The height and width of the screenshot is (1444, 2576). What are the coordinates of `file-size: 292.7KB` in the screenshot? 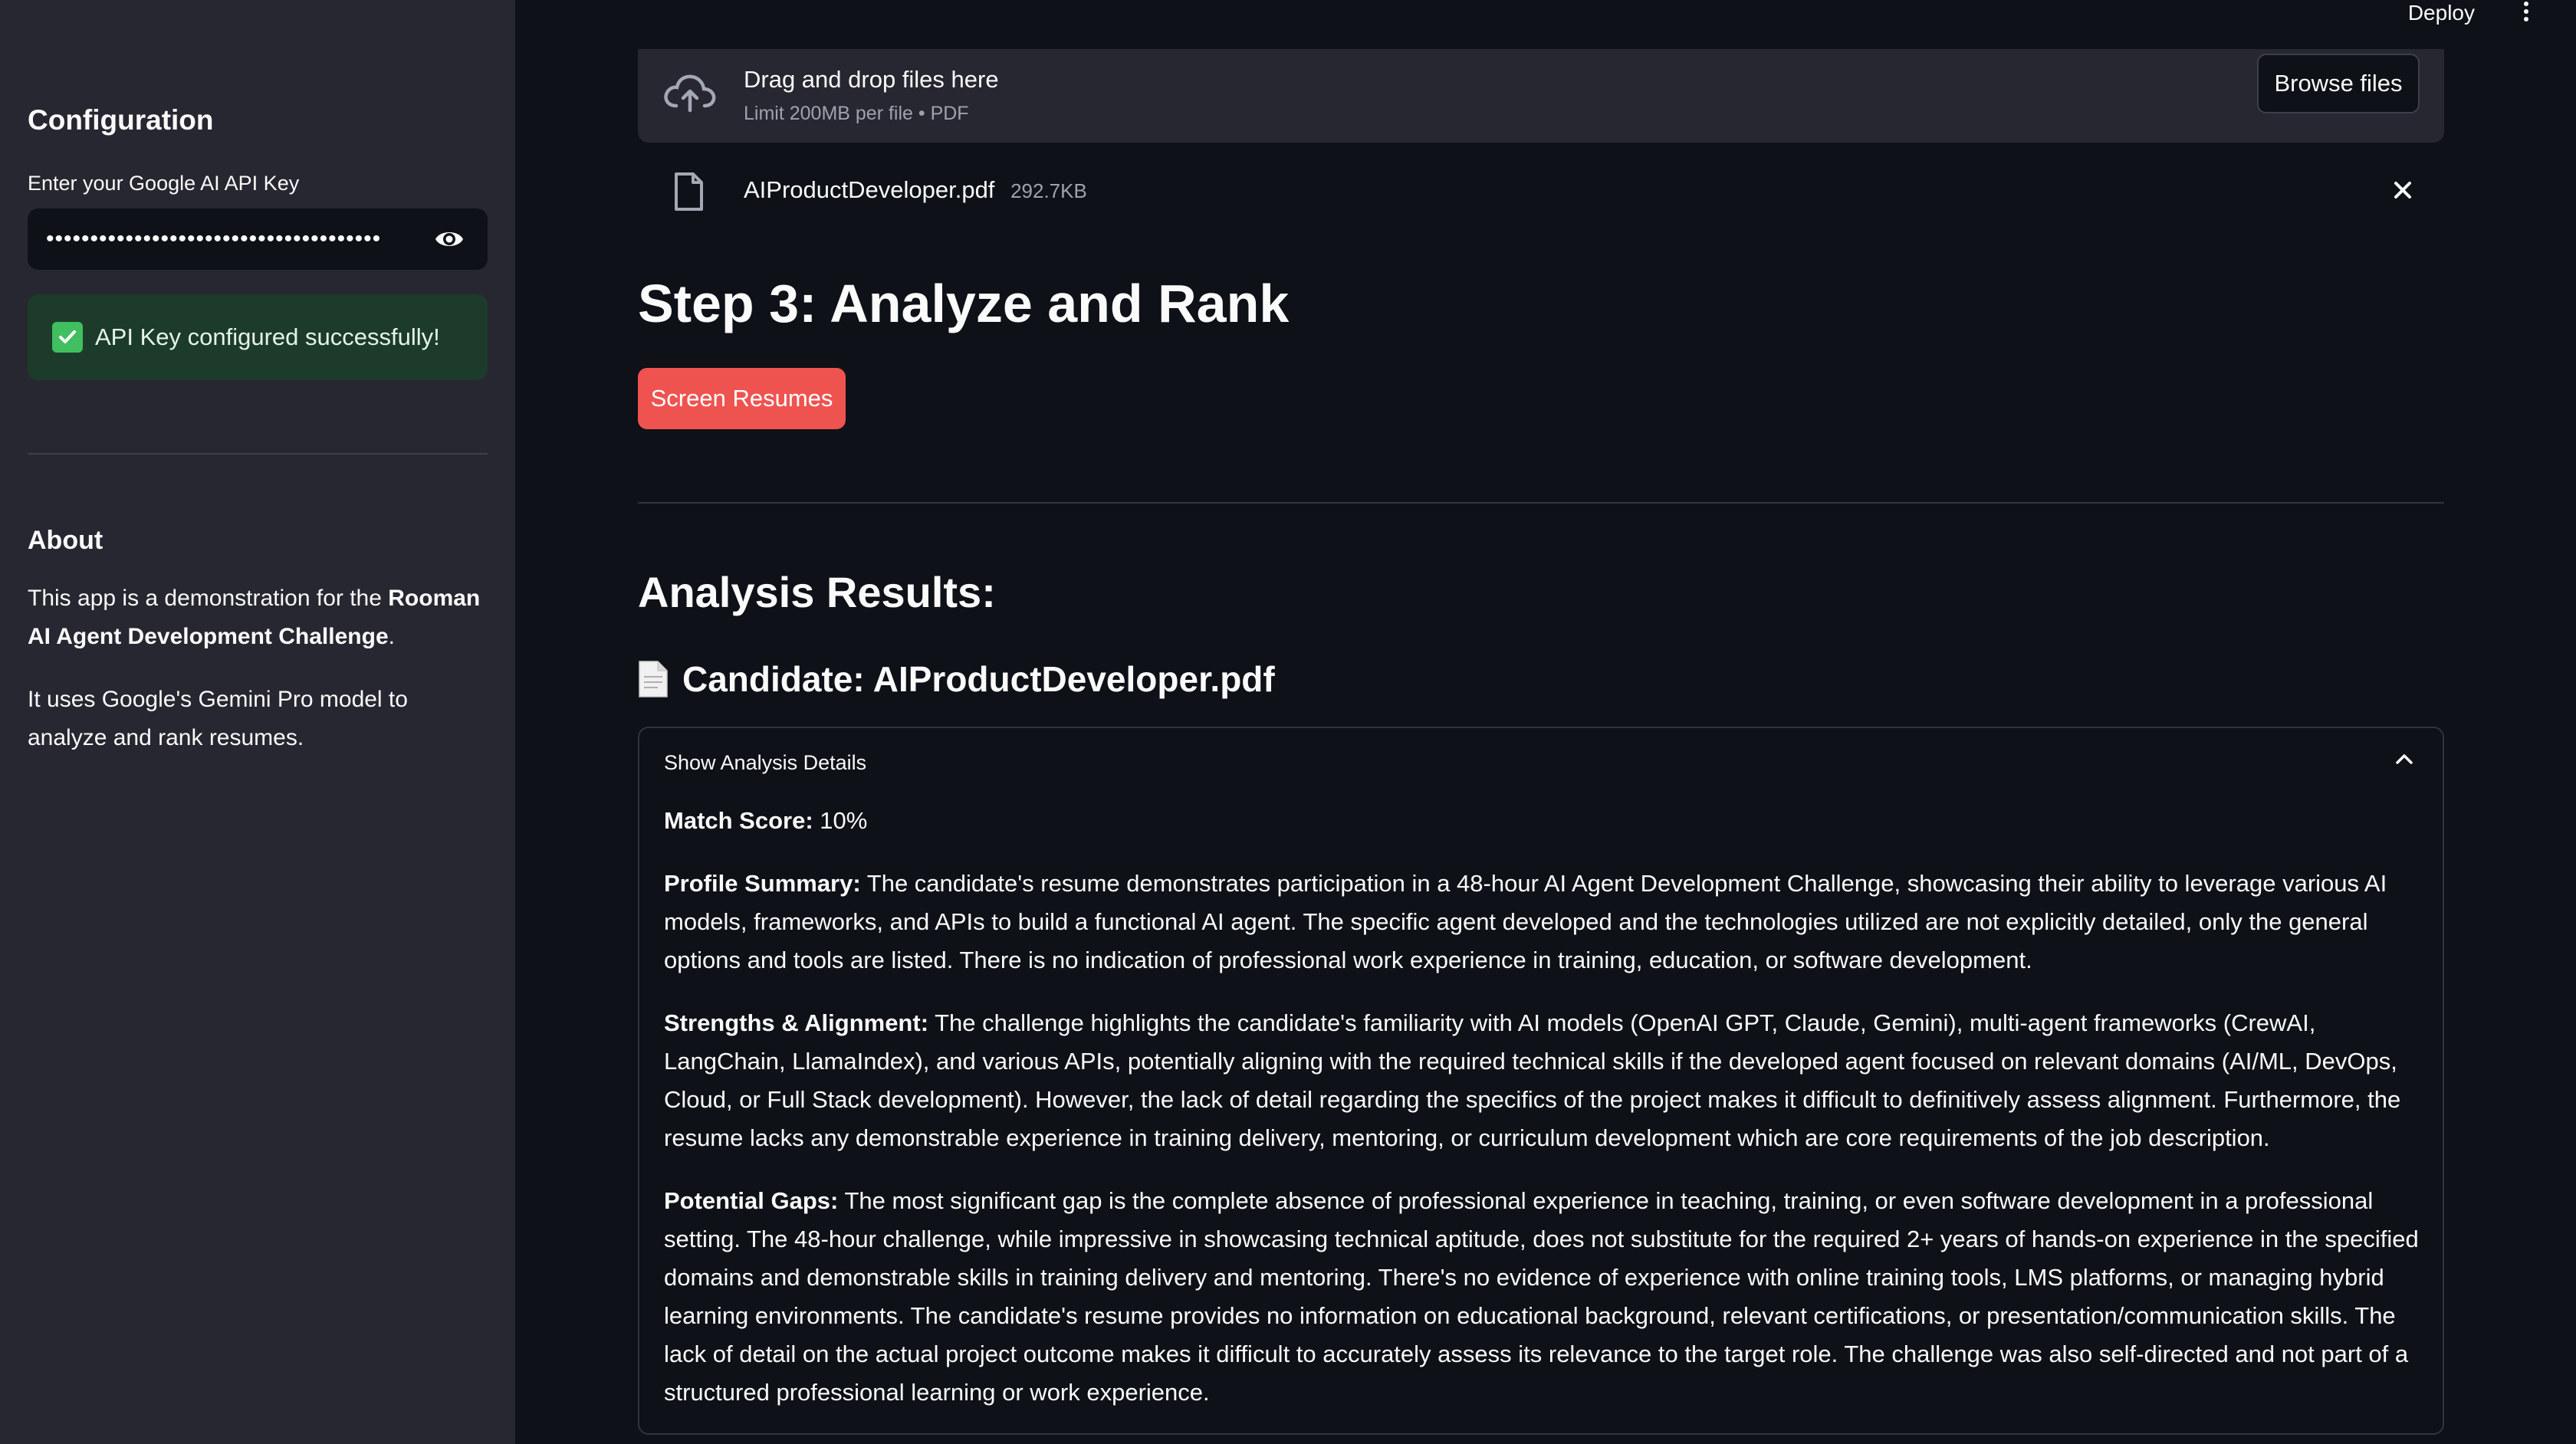 It's located at (1049, 191).